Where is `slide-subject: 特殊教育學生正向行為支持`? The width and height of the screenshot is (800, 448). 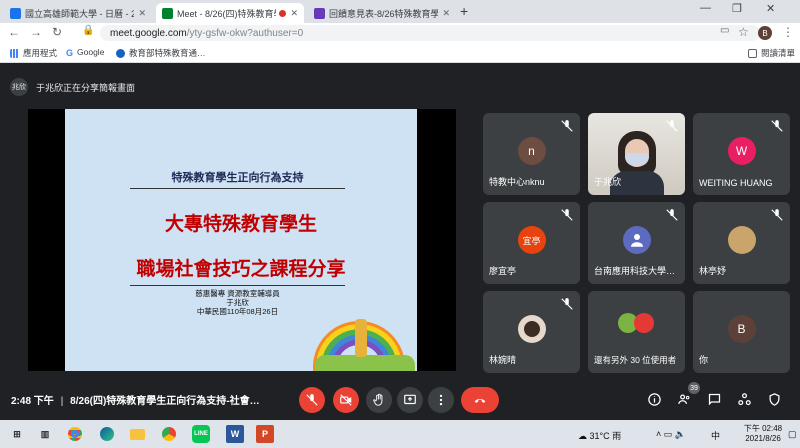
slide-subject: 特殊教育學生正向行為支持 is located at coordinates (237, 178).